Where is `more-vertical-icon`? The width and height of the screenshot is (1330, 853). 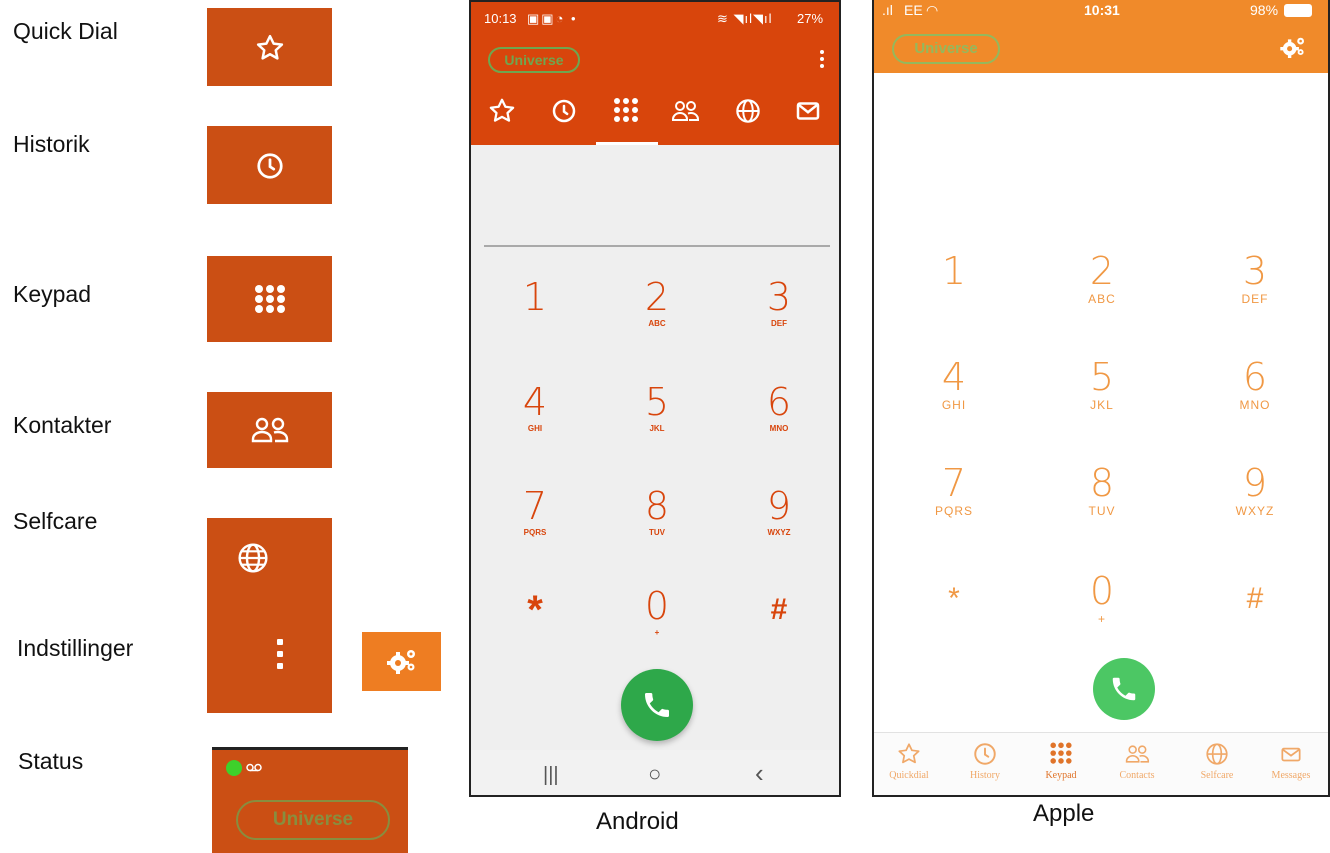
more-vertical-icon is located at coordinates (280, 654).